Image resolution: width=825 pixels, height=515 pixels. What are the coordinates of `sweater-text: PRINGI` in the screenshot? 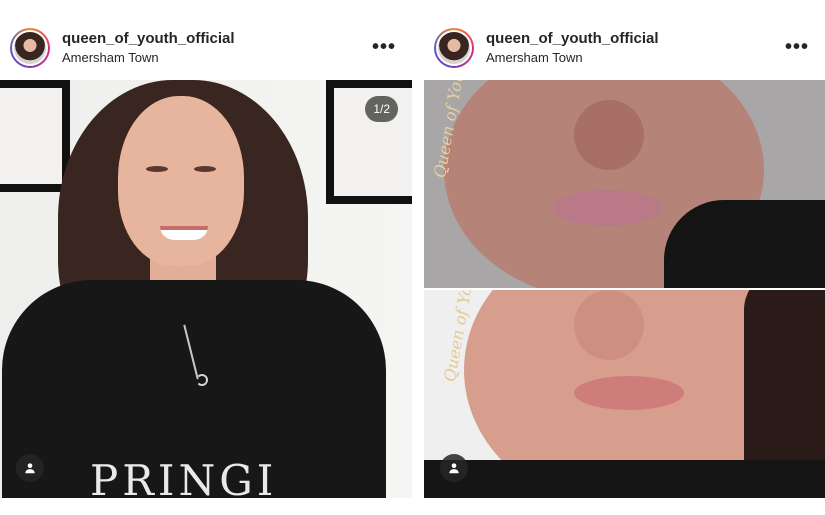 It's located at (184, 477).